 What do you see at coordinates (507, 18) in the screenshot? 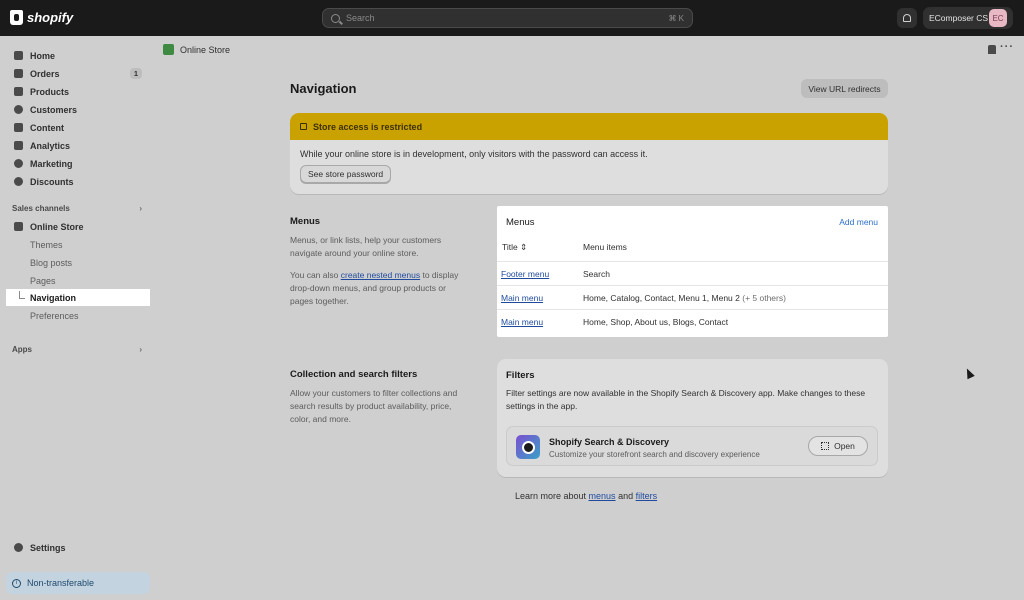
I see `search-input: Search ⌘ K` at bounding box center [507, 18].